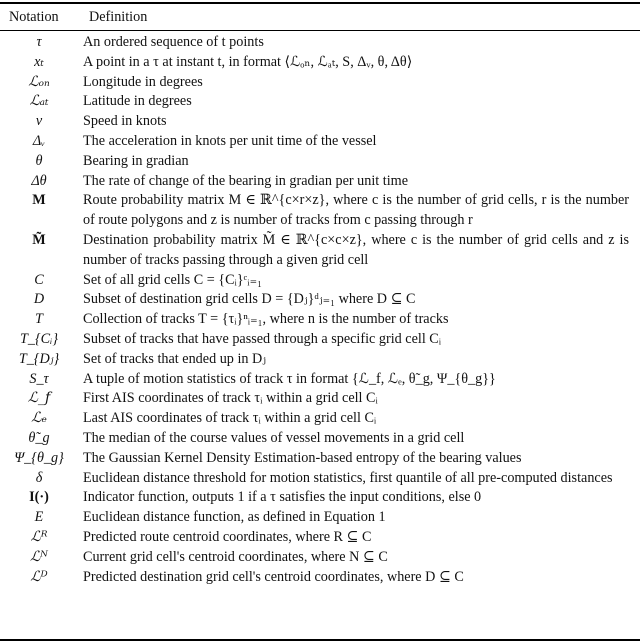 The image size is (640, 642). What do you see at coordinates (39, 477) in the screenshot?
I see `notation-symbol: δ` at bounding box center [39, 477].